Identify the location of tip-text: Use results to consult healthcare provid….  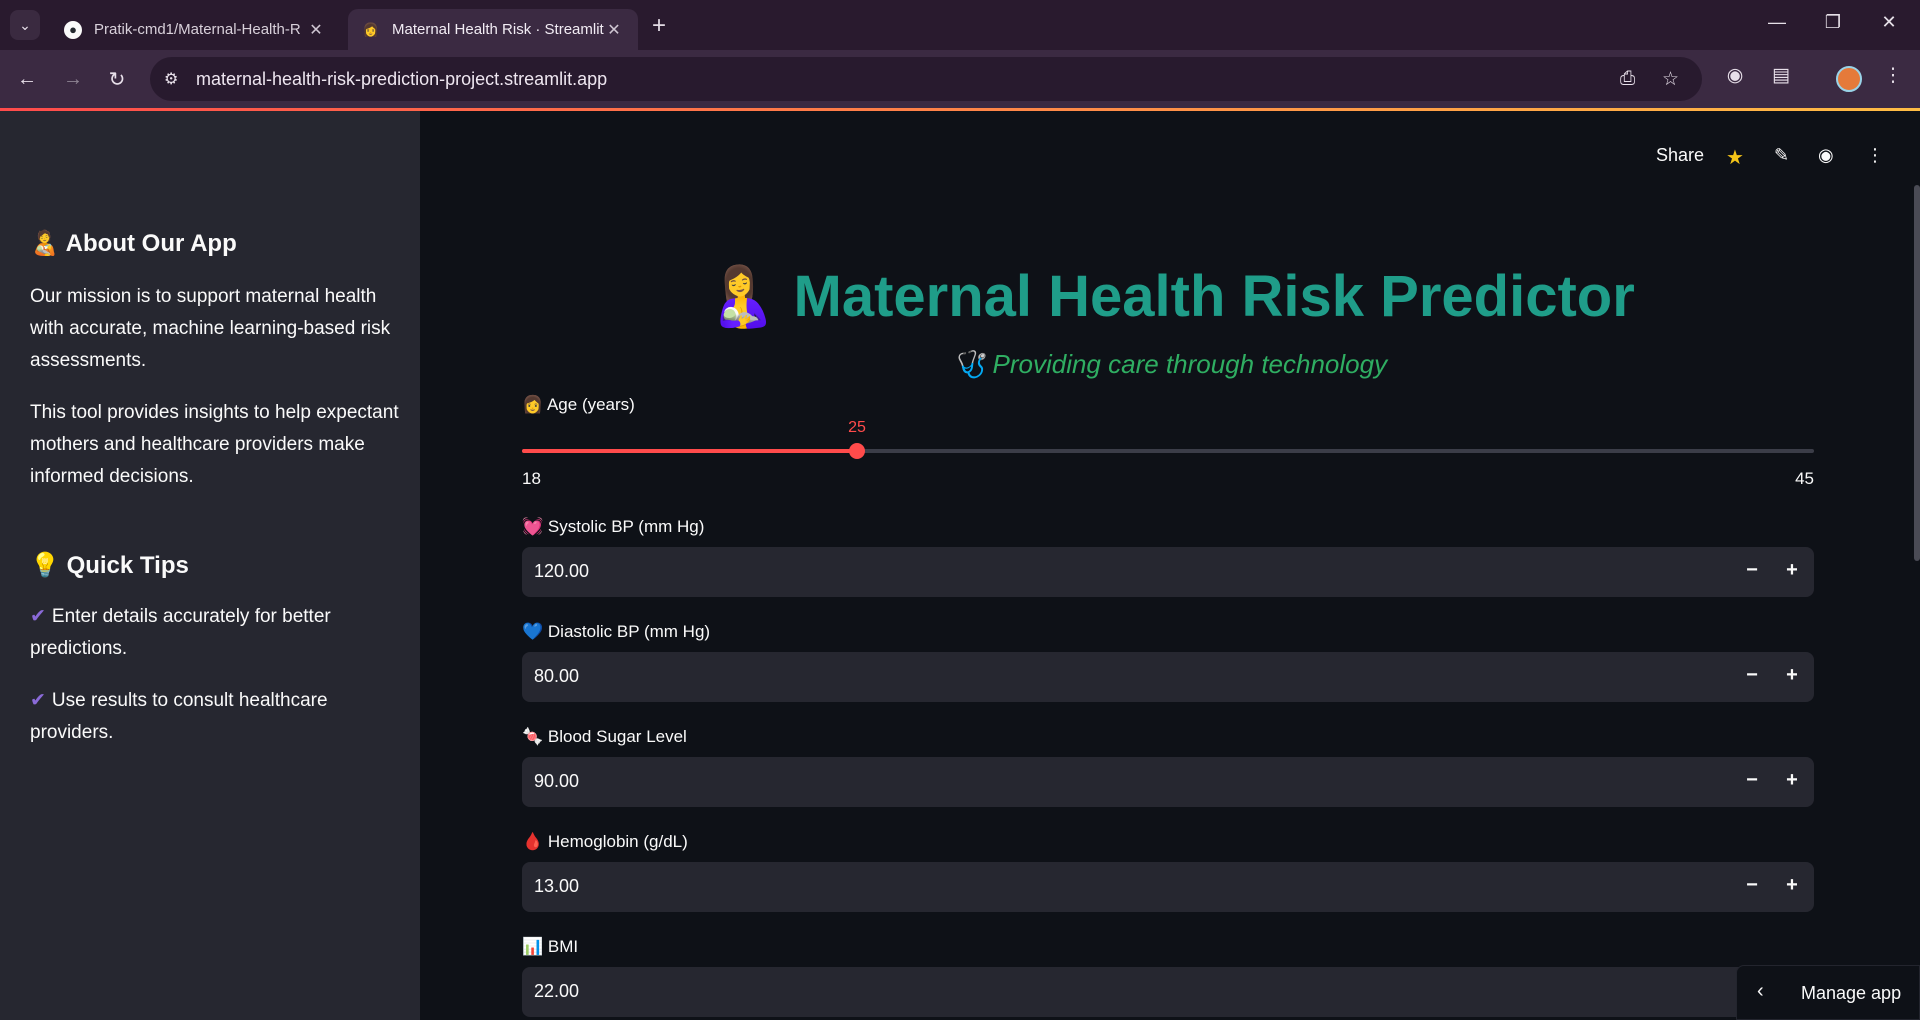
(179, 716).